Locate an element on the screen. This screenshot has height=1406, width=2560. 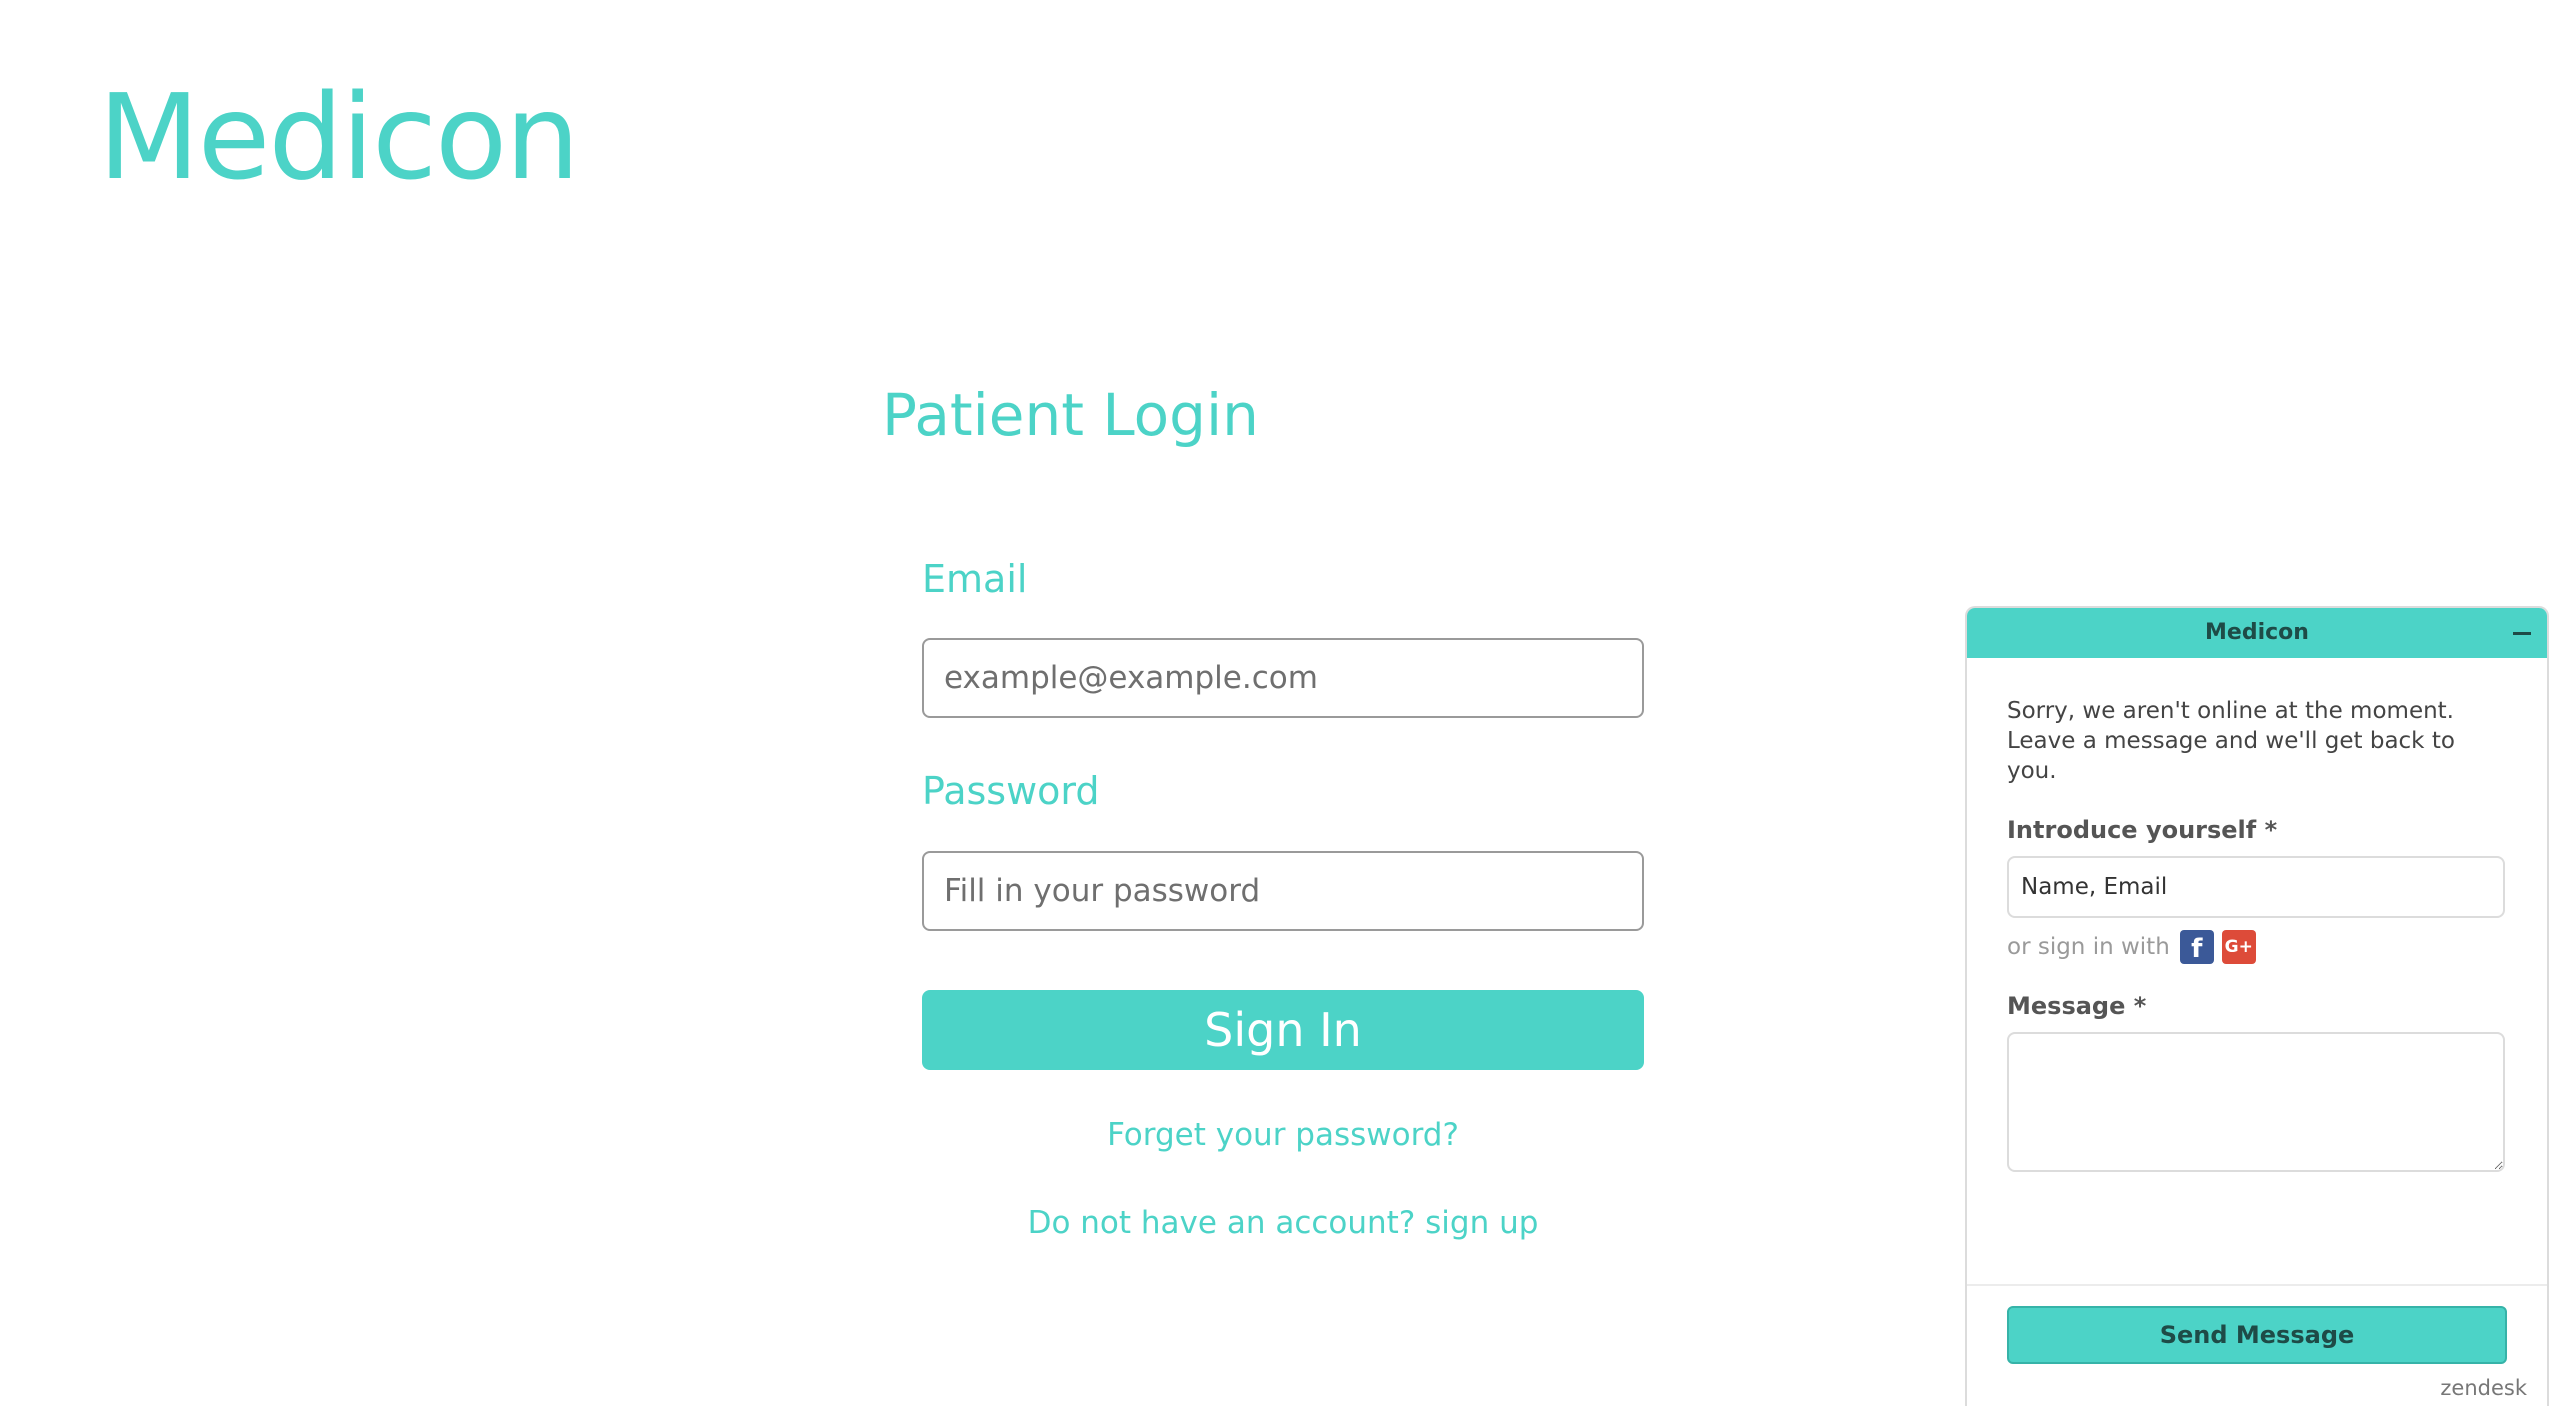
chat-widget-header: Medicon is located at coordinates (2257, 633).